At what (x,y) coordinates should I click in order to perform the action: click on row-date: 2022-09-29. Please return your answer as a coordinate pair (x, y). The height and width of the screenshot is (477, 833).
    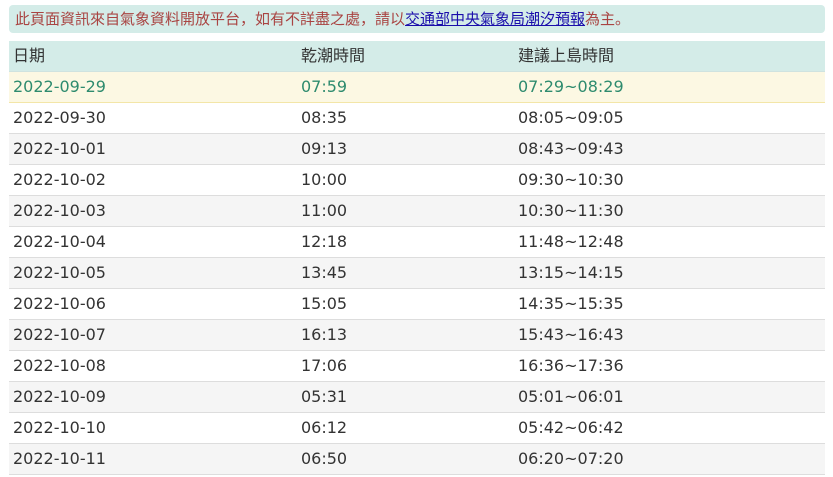
    Looking at the image, I should click on (59, 86).